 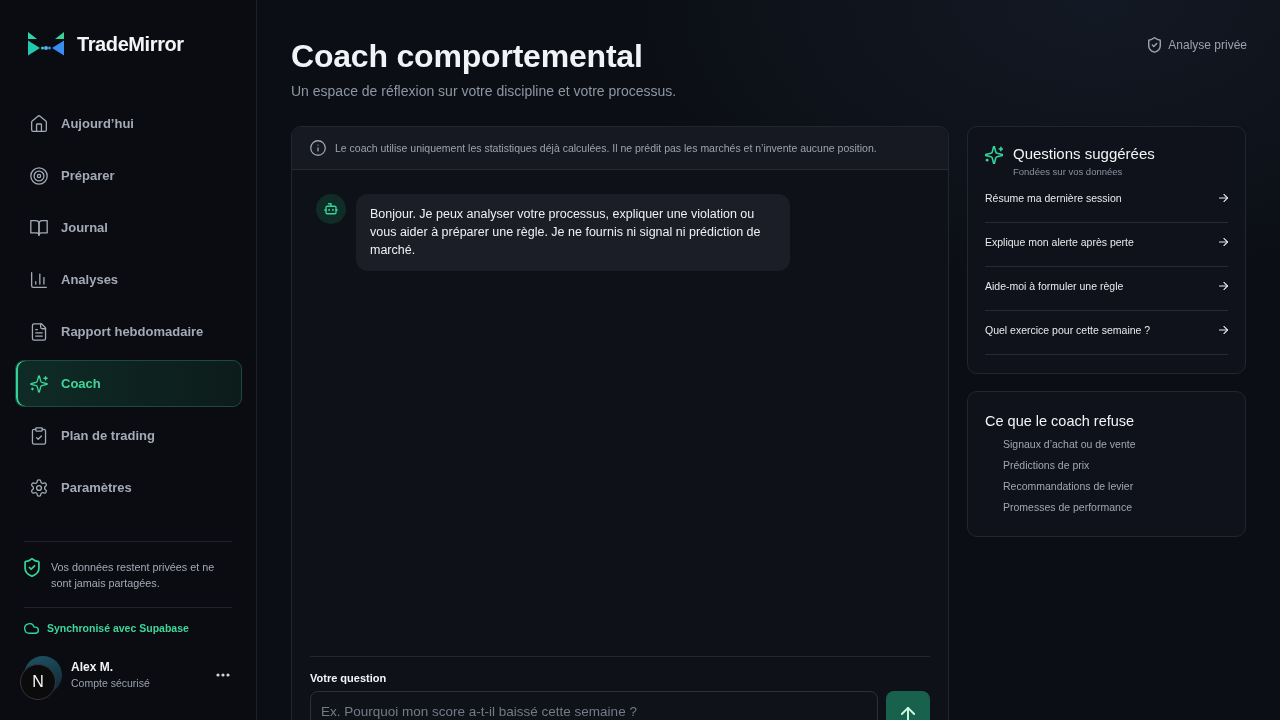 I want to click on book-icon, so click(x=39, y=227).